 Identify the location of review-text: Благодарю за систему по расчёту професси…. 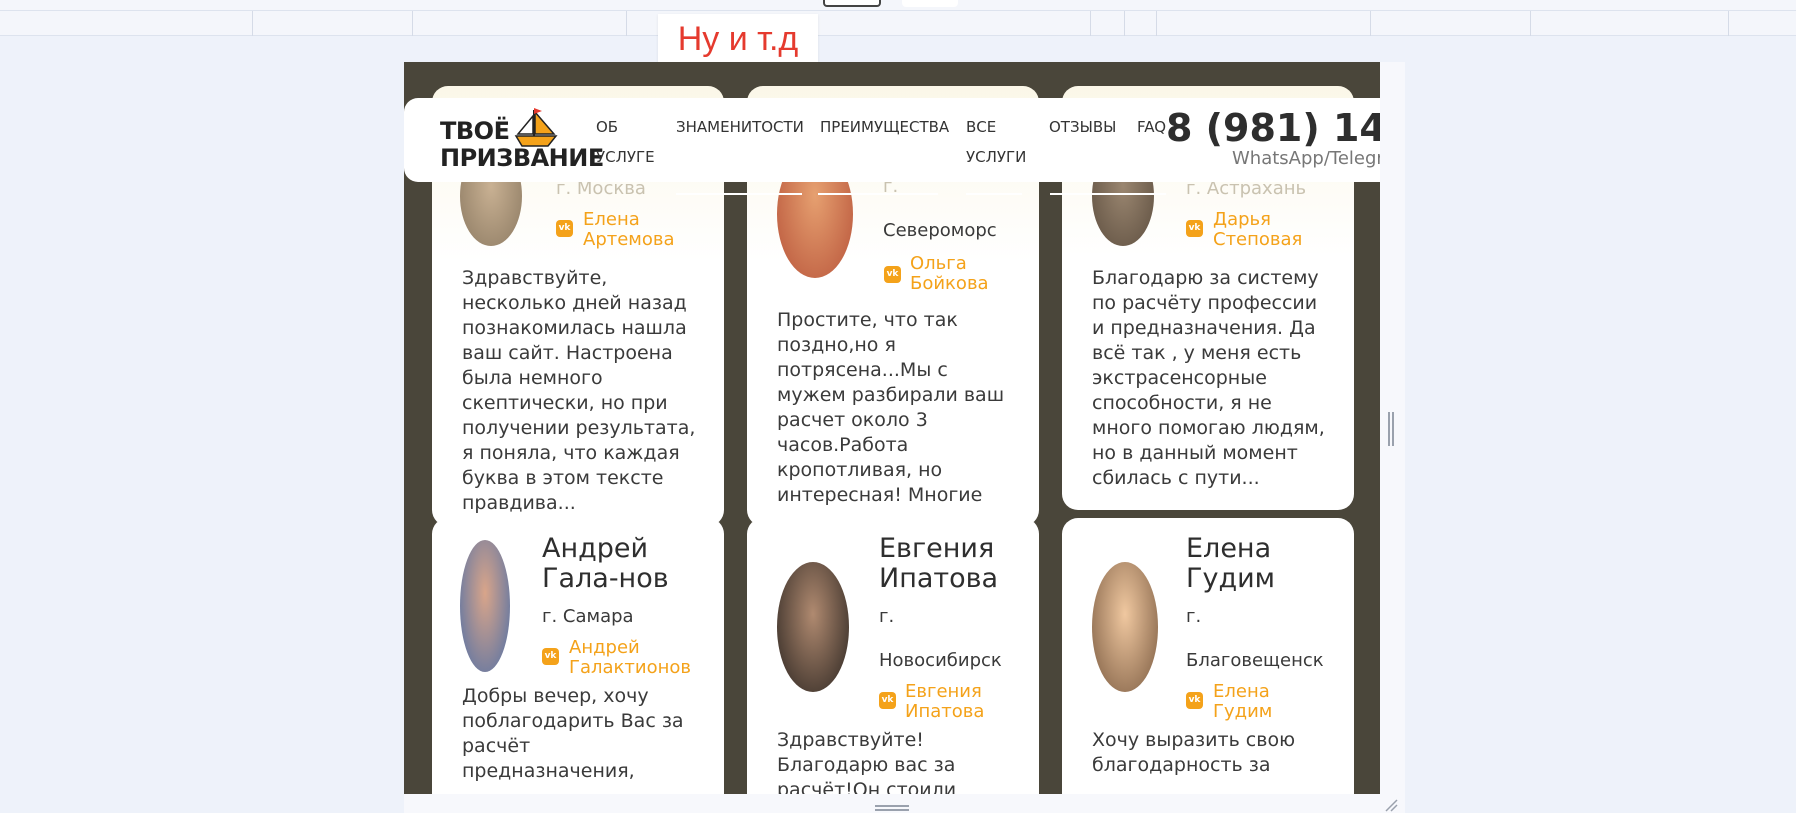
(1208, 378).